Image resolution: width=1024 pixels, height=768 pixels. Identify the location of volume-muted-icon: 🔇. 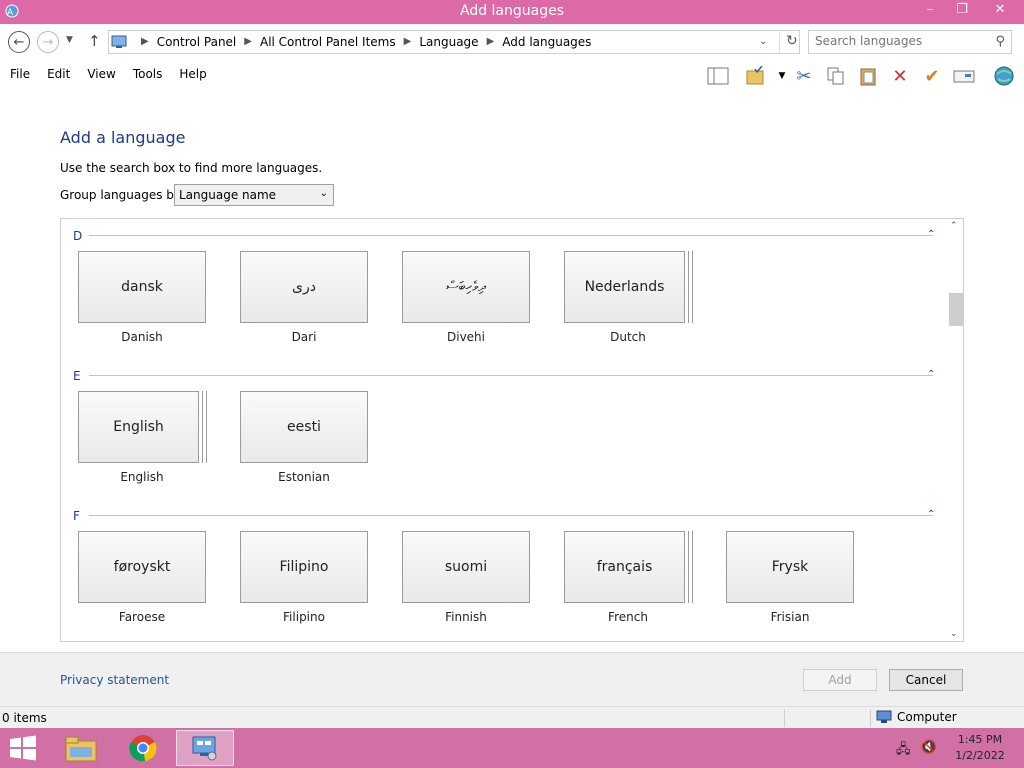
(929, 751).